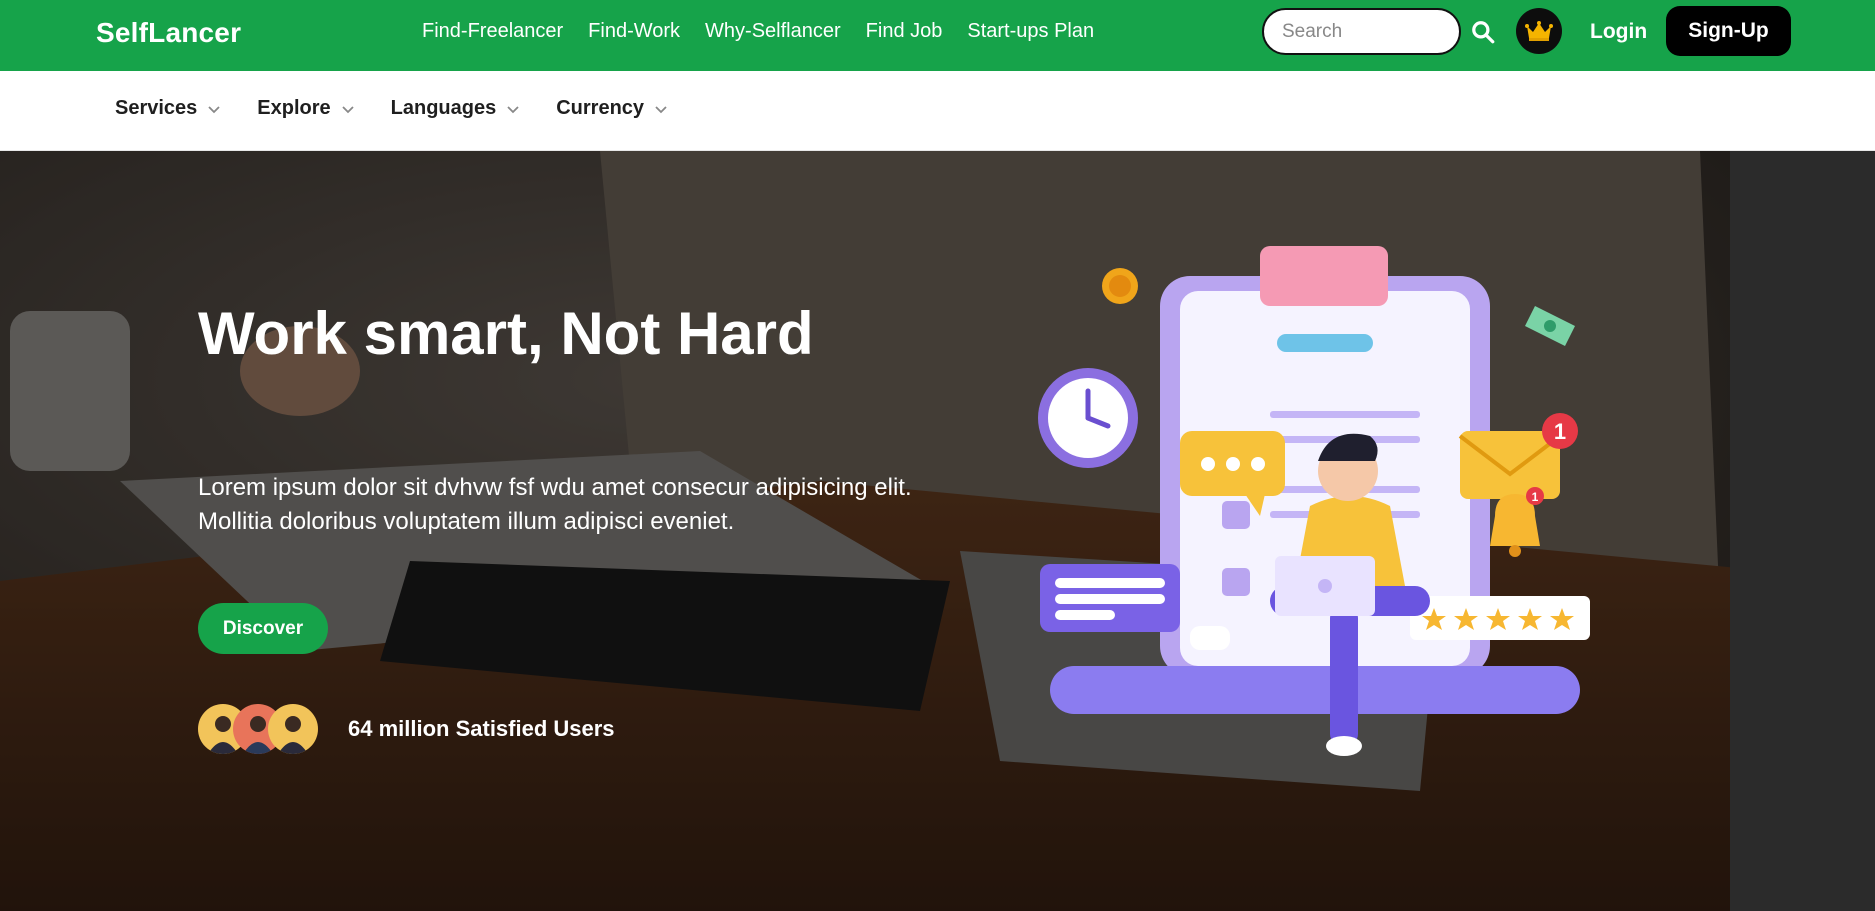 This screenshot has width=1875, height=911. Describe the element at coordinates (904, 31) in the screenshot. I see `nav-find-job: Find Job` at that location.